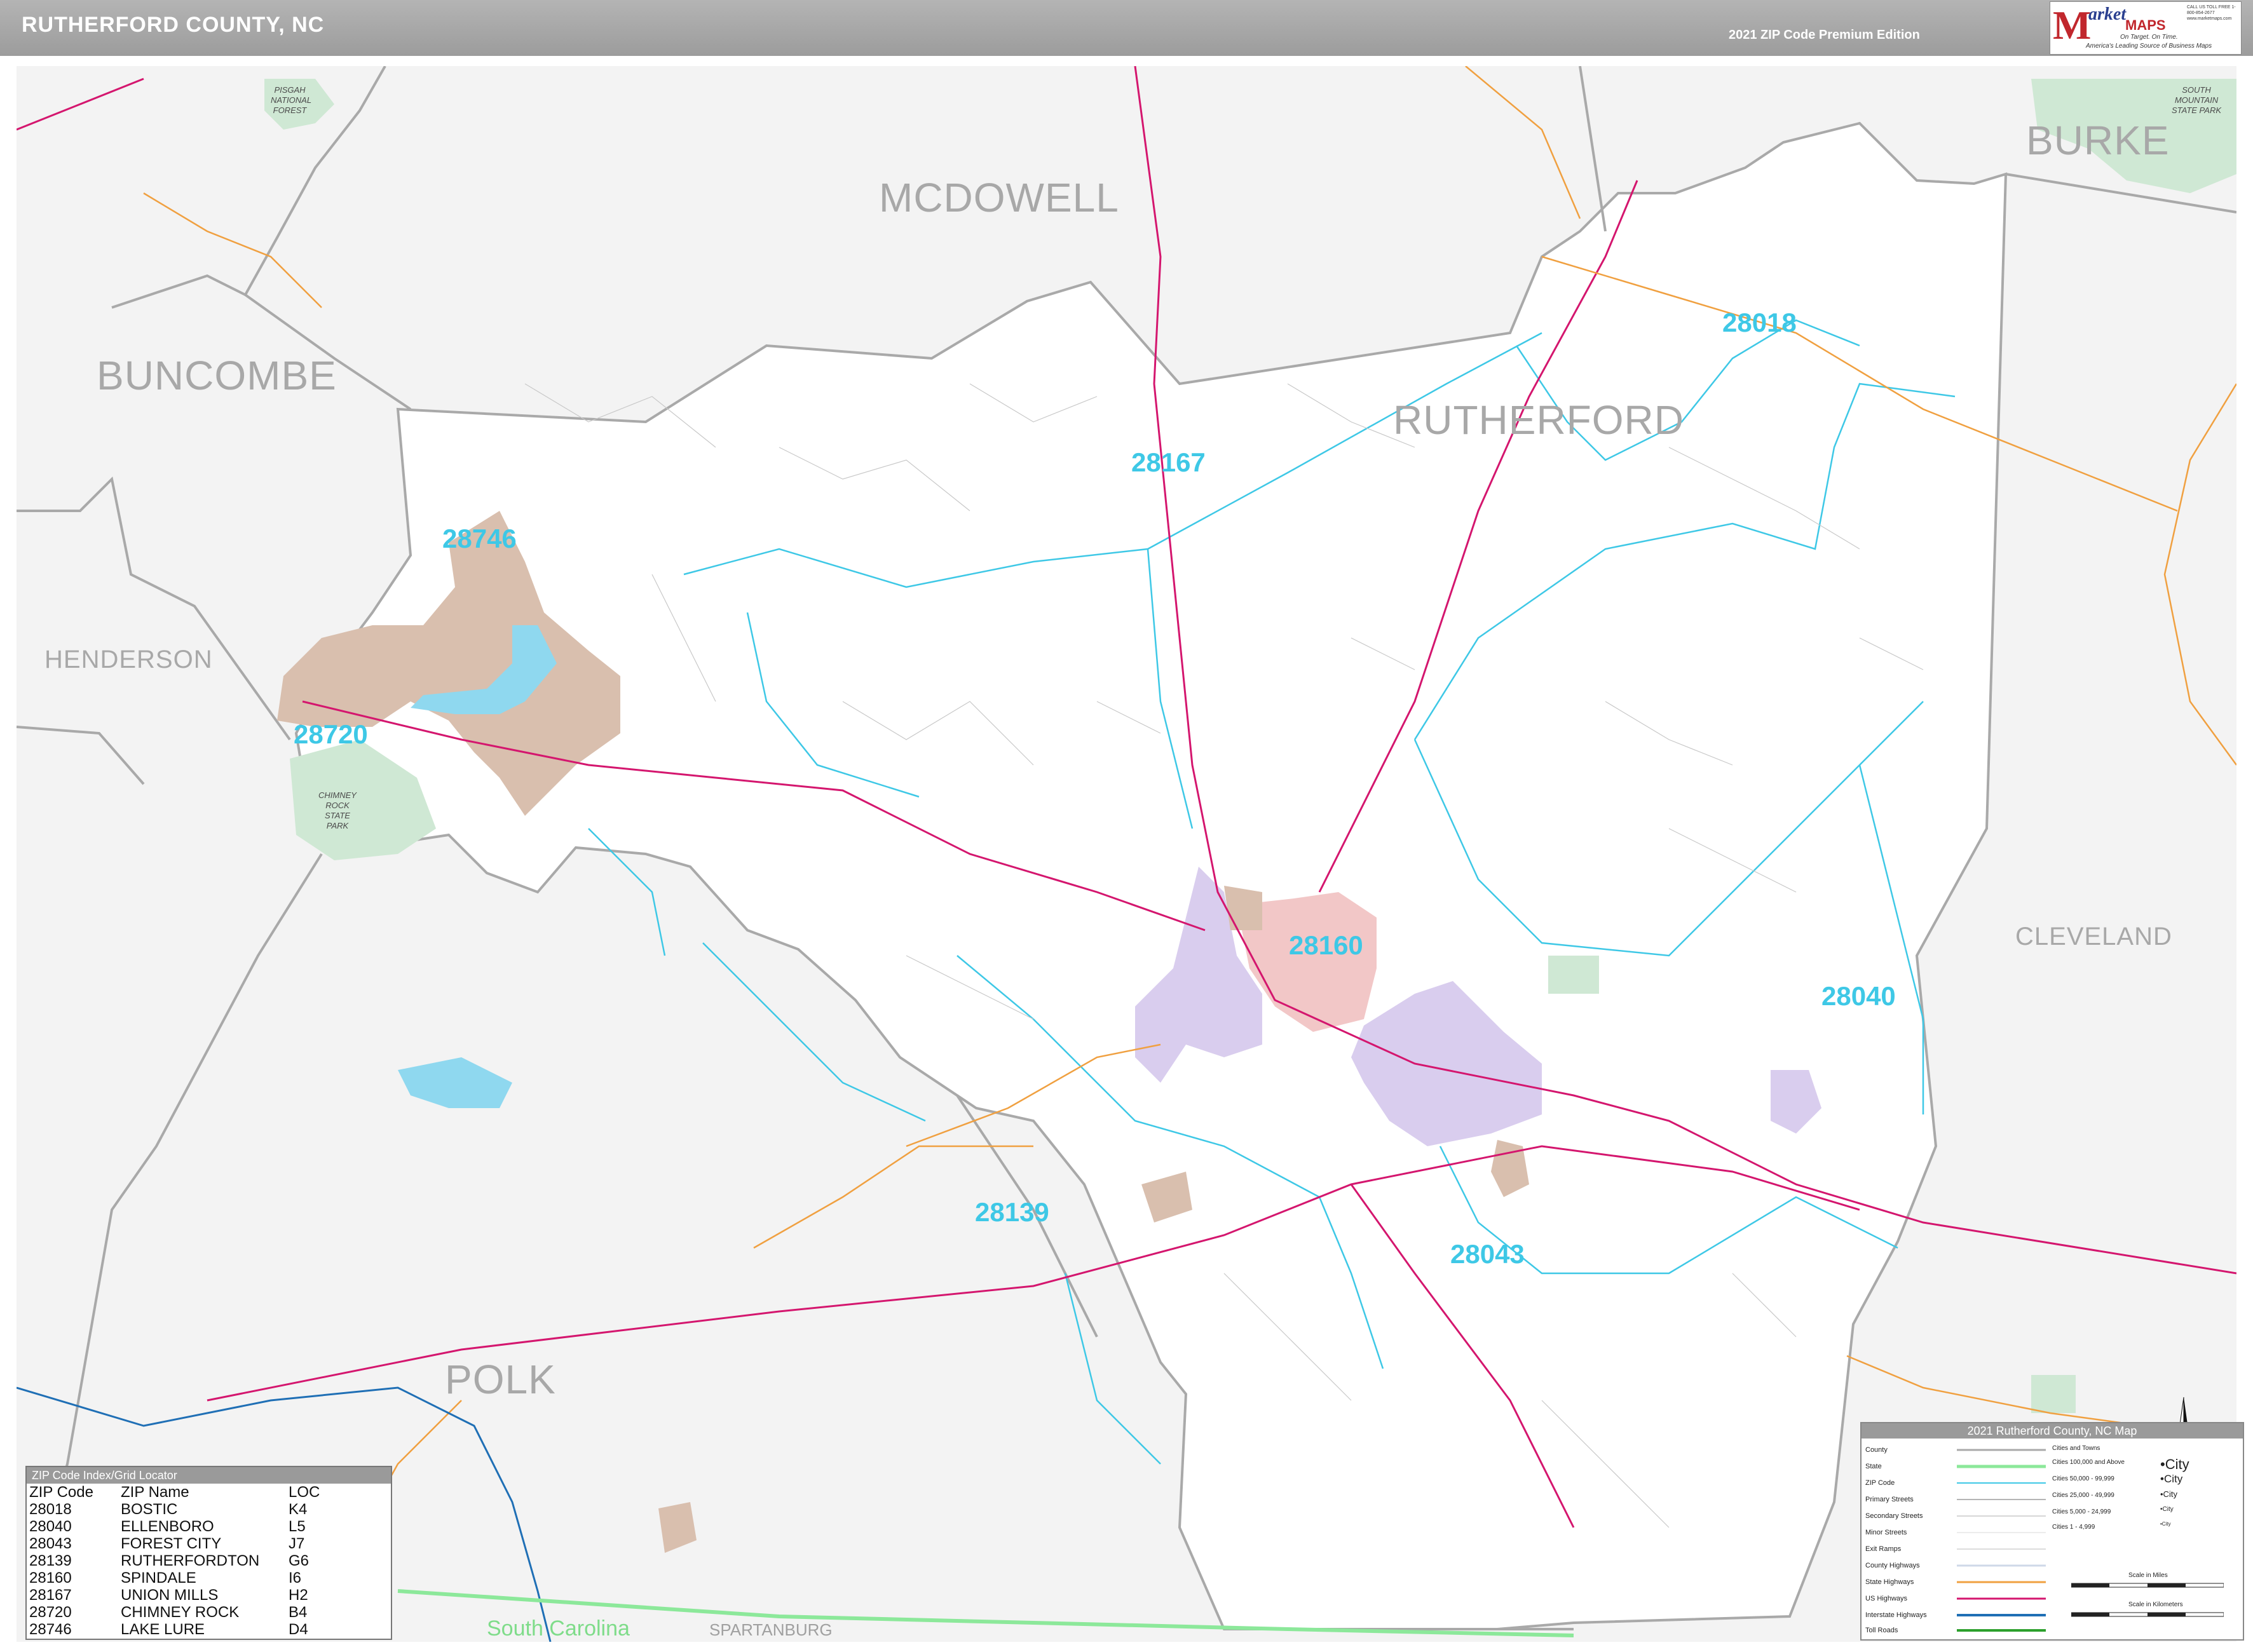  What do you see at coordinates (2081, 1512) in the screenshot?
I see `legend-city-range: Cities 5,000 - 24,999` at bounding box center [2081, 1512].